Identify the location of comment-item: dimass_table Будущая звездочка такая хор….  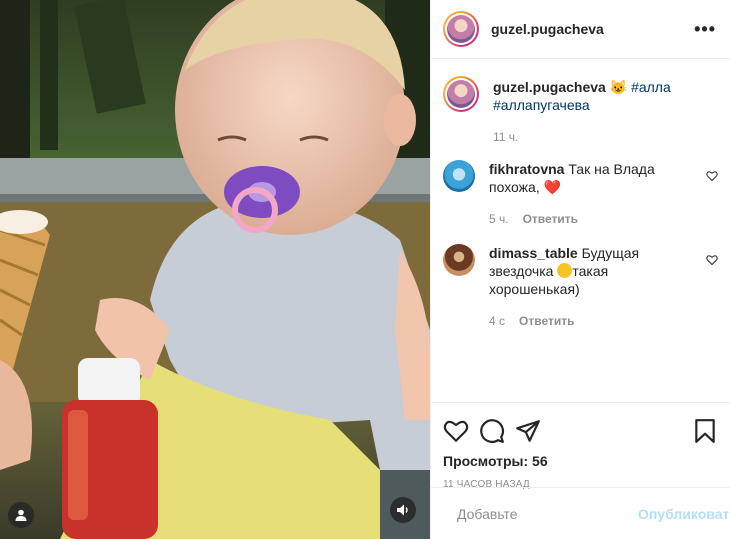
(580, 287).